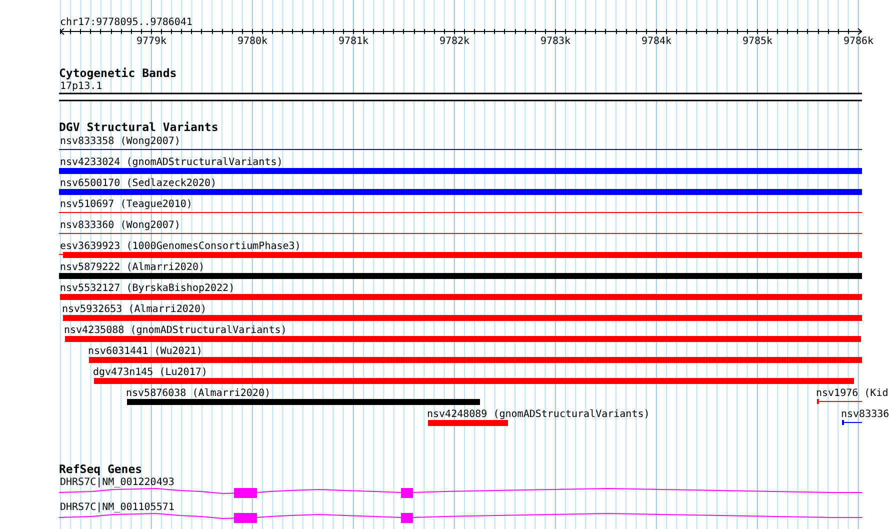 This screenshot has height=529, width=890. I want to click on variant-label: nsv1976 (Kid, so click(852, 393).